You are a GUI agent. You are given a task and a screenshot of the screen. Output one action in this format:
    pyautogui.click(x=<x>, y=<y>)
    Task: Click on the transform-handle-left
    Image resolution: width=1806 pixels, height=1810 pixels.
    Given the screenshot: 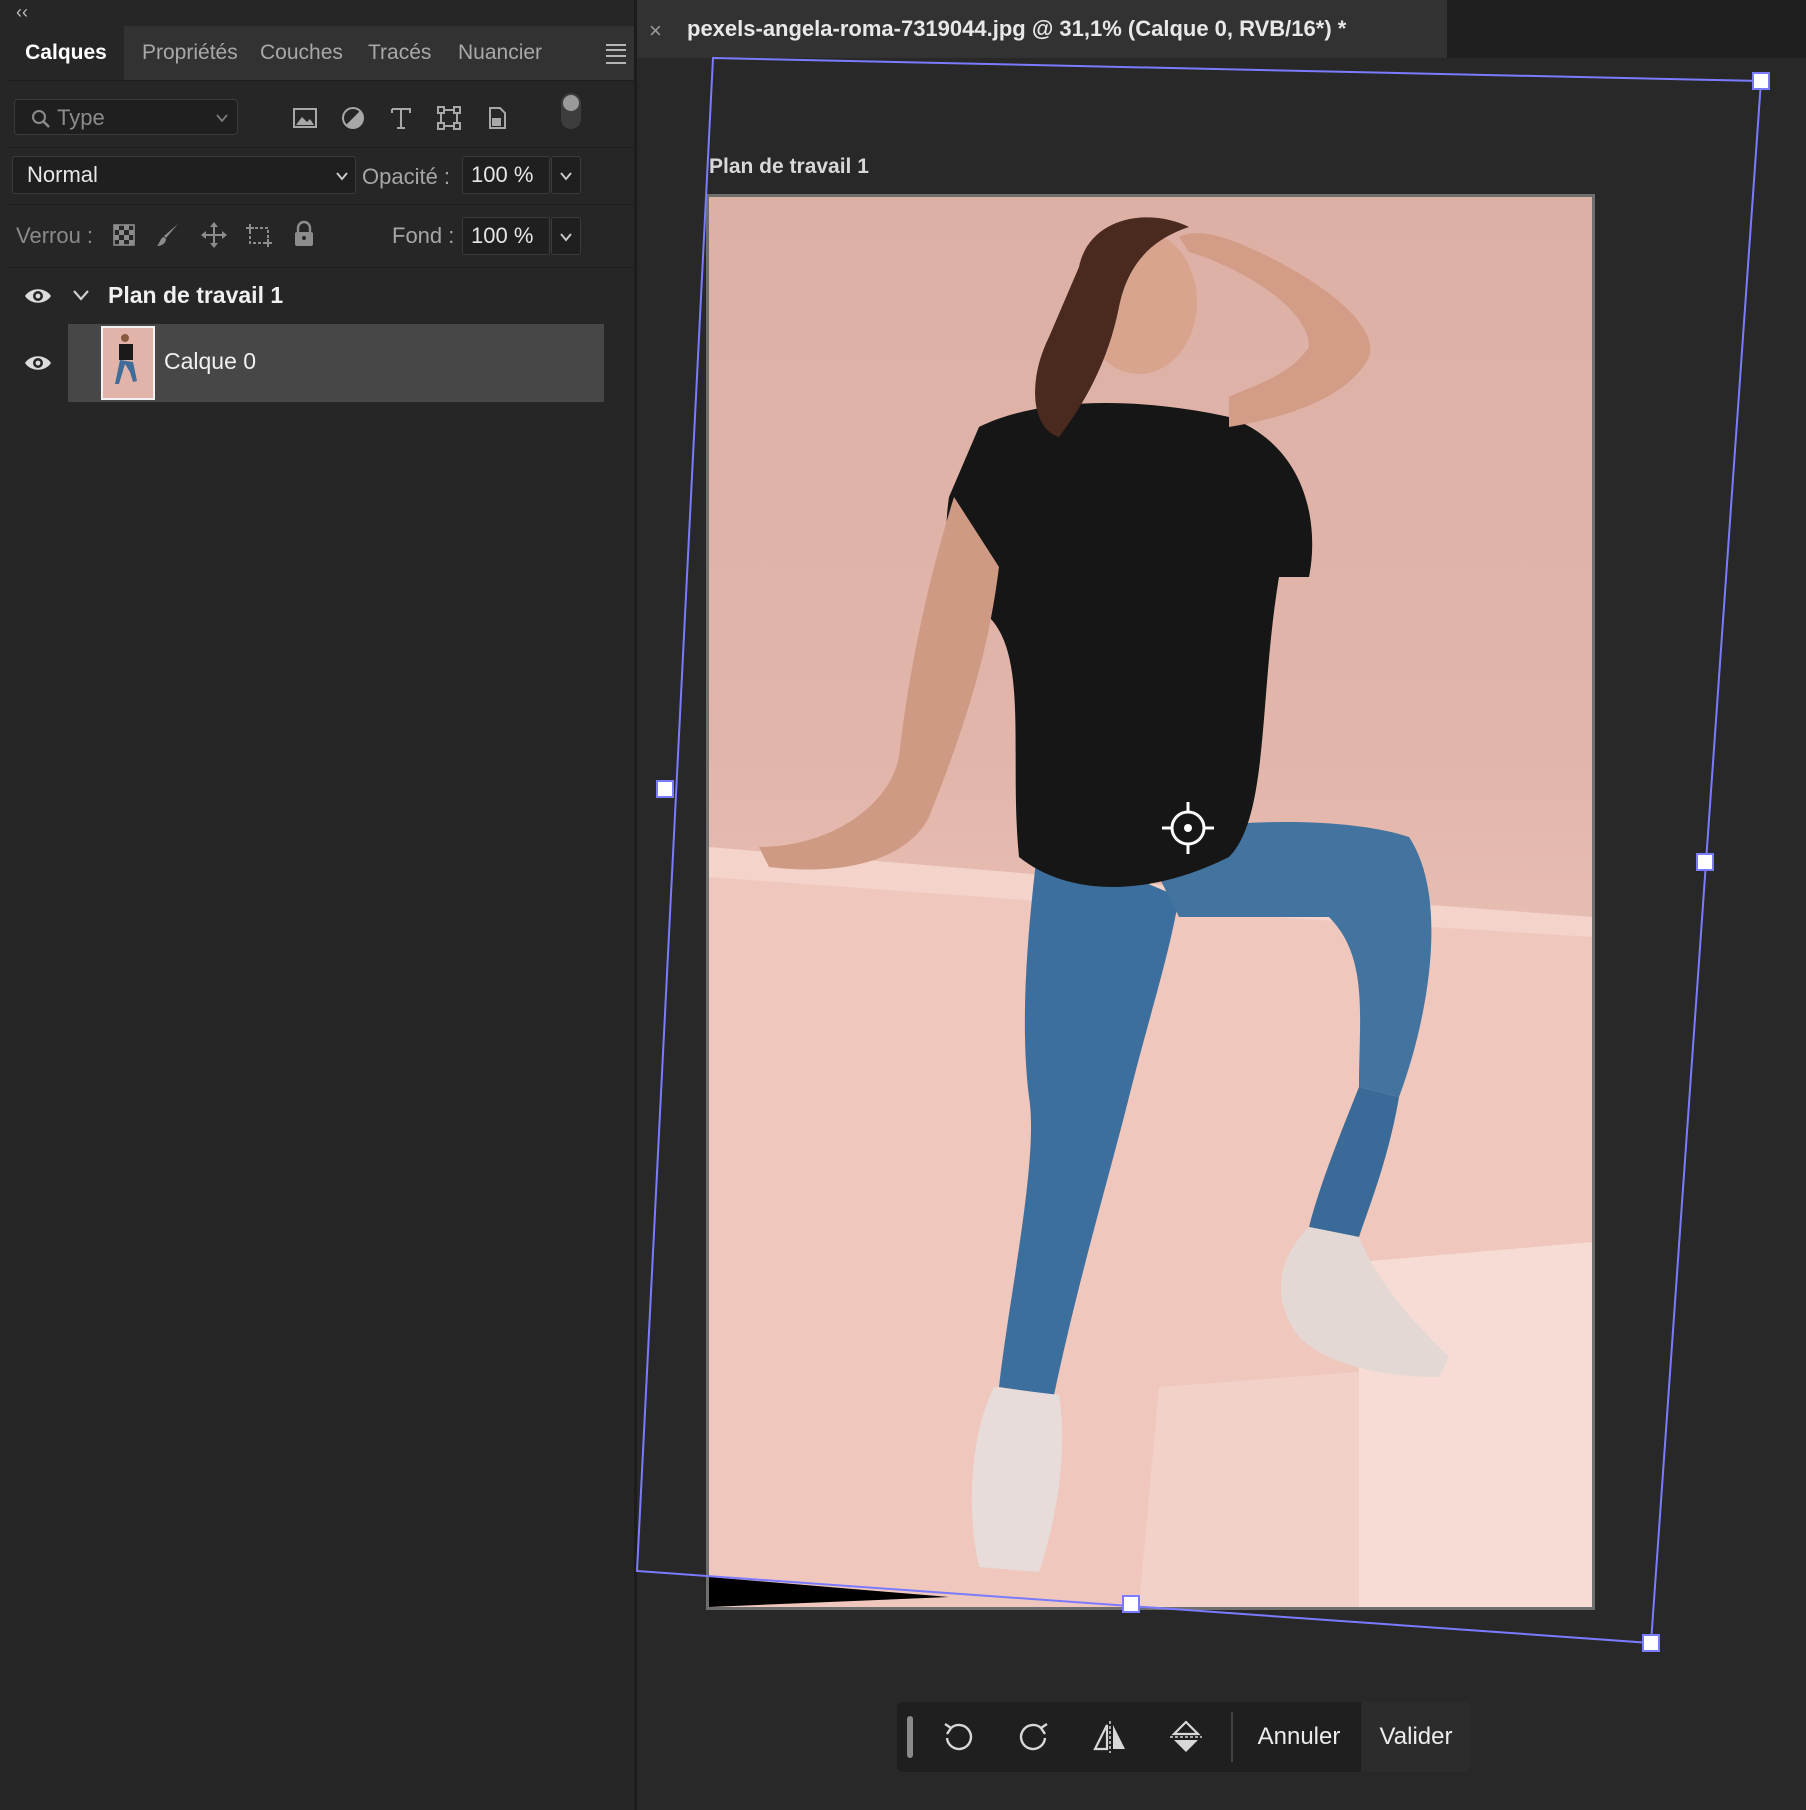 What is the action you would take?
    pyautogui.click(x=665, y=789)
    